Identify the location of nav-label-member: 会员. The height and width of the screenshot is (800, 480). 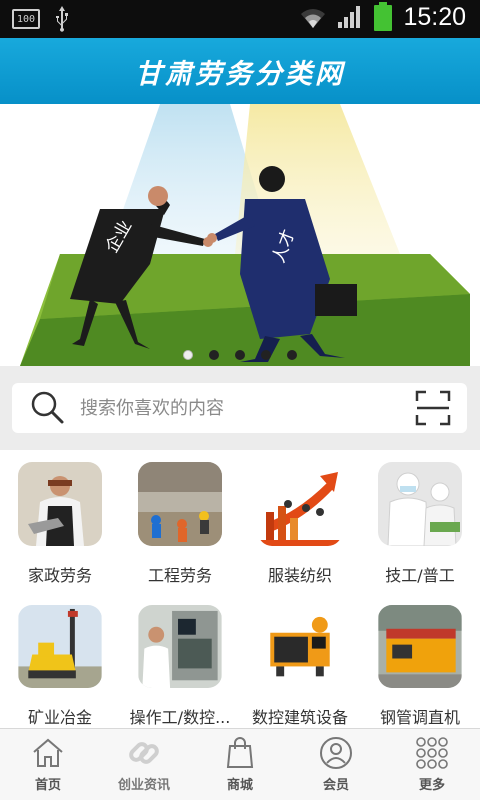
(335, 785).